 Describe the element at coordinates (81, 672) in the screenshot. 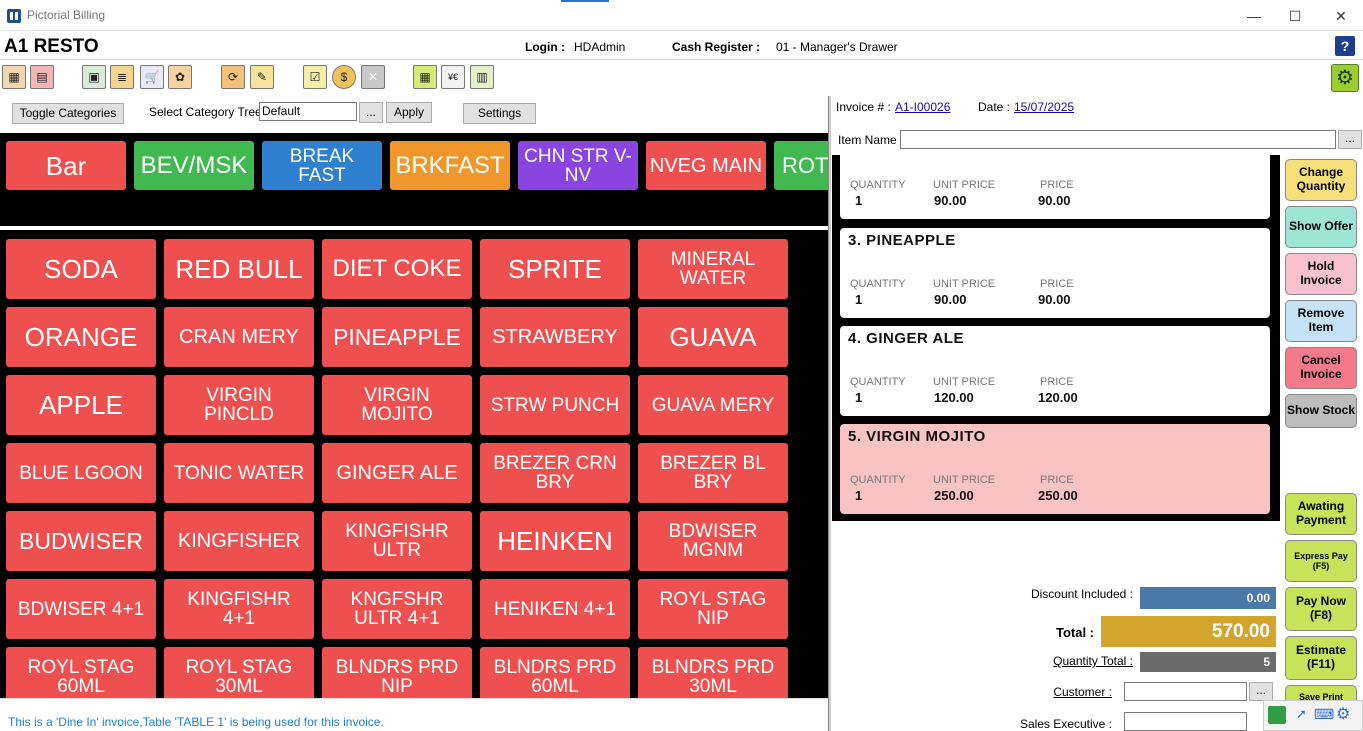

I see `item-button: ROYL STAG 60ML` at that location.